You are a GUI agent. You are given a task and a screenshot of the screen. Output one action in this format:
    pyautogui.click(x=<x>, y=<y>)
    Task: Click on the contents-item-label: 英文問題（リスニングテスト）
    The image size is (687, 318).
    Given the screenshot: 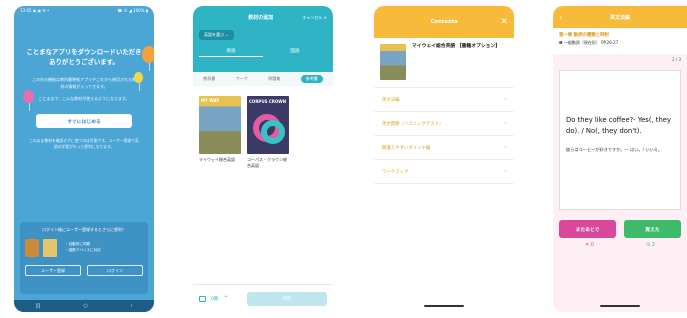 What is the action you would take?
    pyautogui.click(x=413, y=124)
    